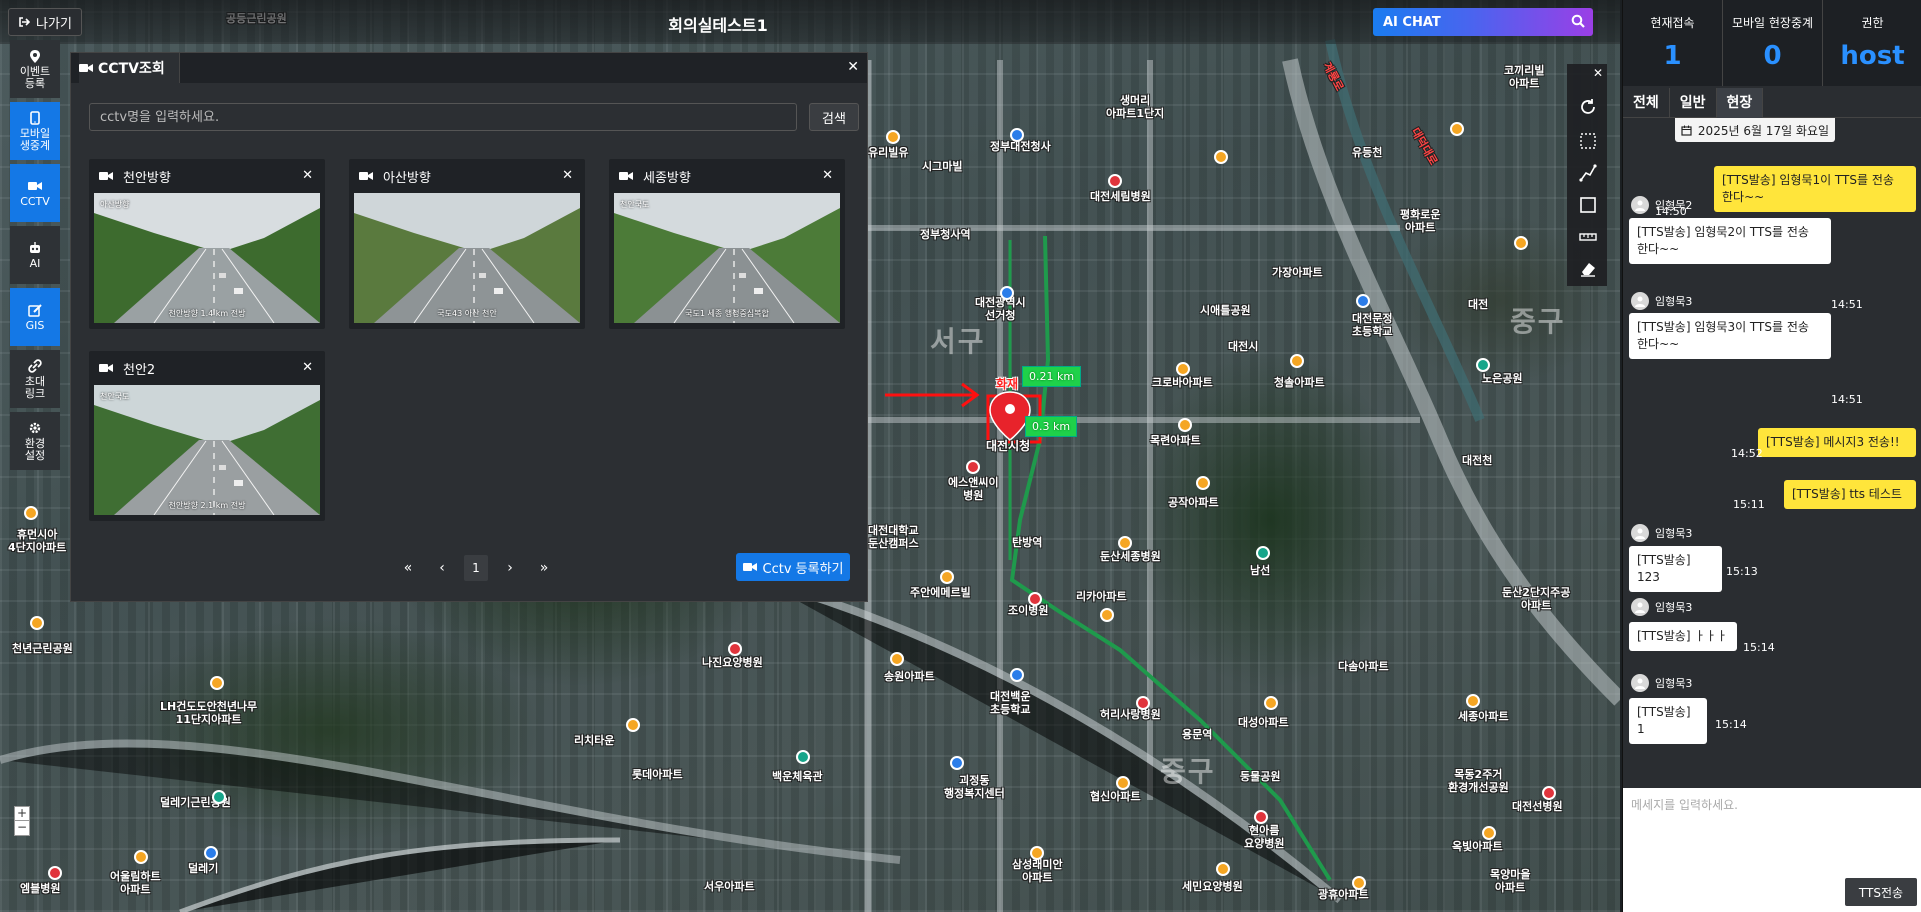 The image size is (1921, 912). Describe the element at coordinates (467, 258) in the screenshot. I see `cctv-video-feed: 국도43 아산 천안` at that location.